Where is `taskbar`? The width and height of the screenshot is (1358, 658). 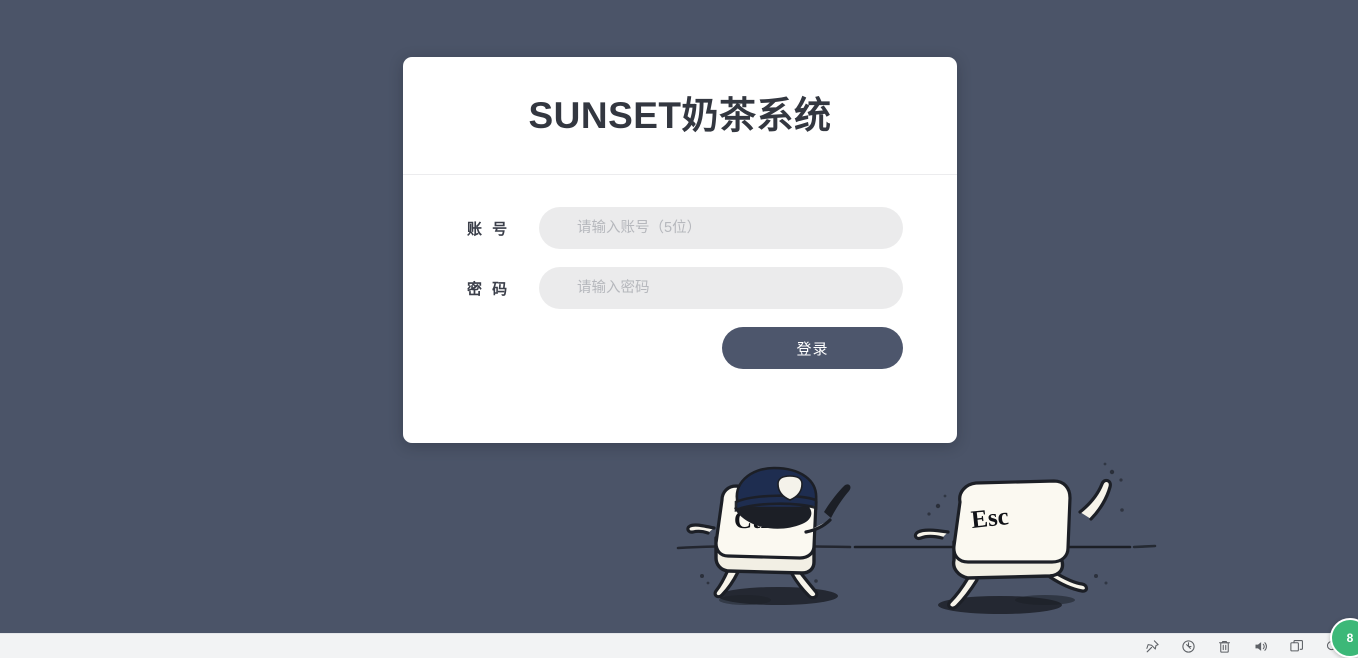 taskbar is located at coordinates (679, 645).